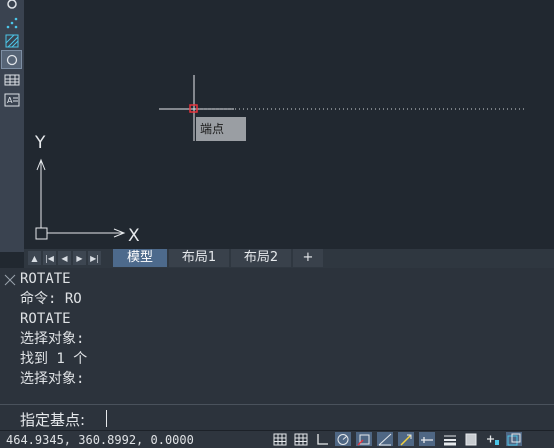 This screenshot has width=554, height=448. I want to click on tab-nav-last-icon: ▶|, so click(94, 258).